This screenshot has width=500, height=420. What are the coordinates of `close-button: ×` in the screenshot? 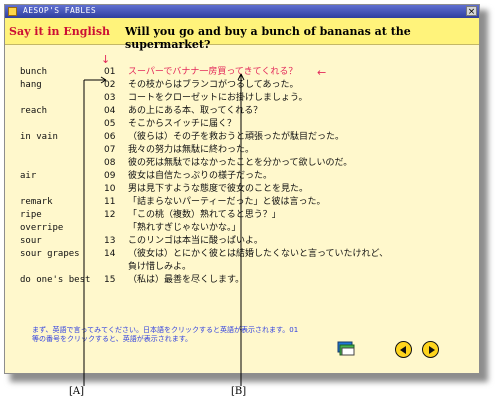 It's located at (471, 11).